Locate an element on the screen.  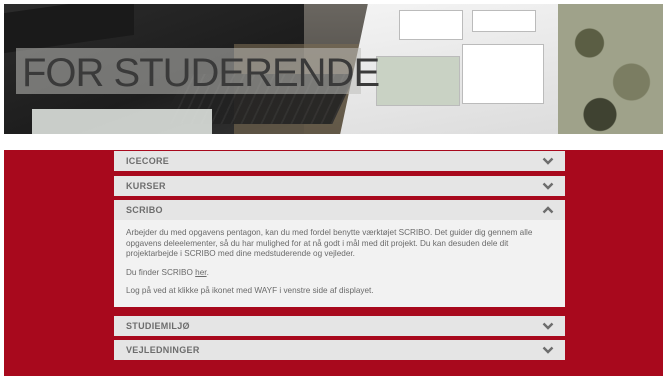
hero-title-box: FOR STUDERENDE is located at coordinates (198, 71).